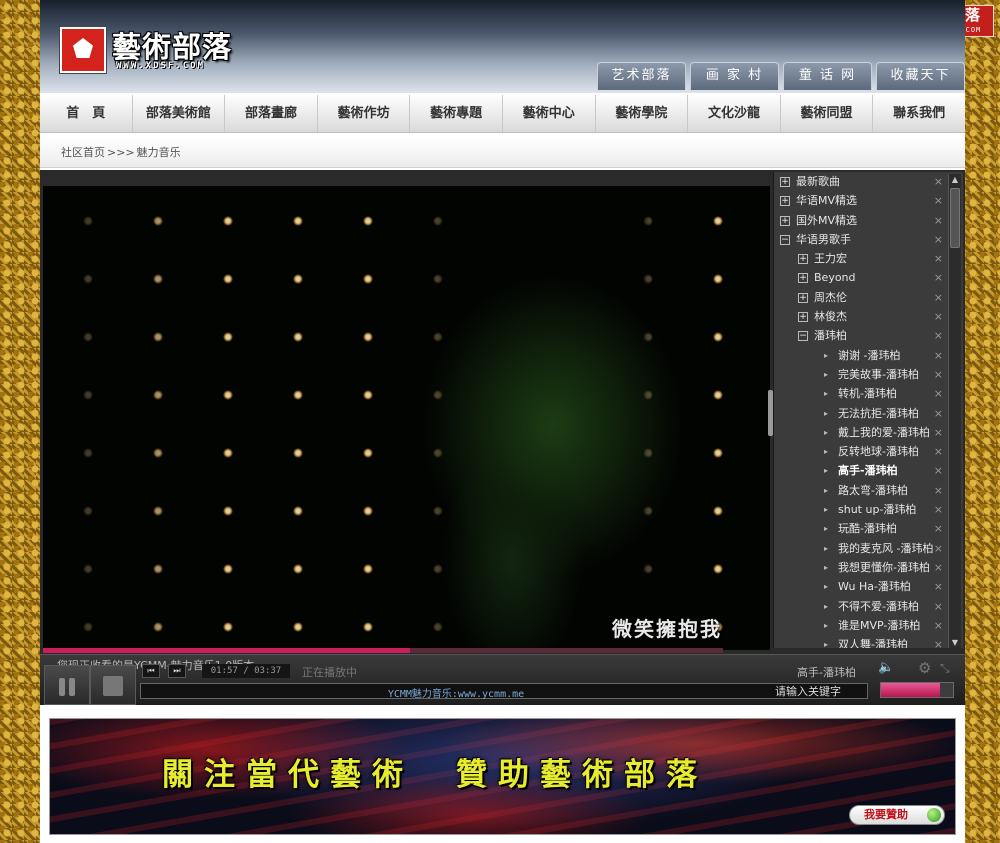  Describe the element at coordinates (329, 672) in the screenshot. I see `play-status: 正在播放中` at that location.